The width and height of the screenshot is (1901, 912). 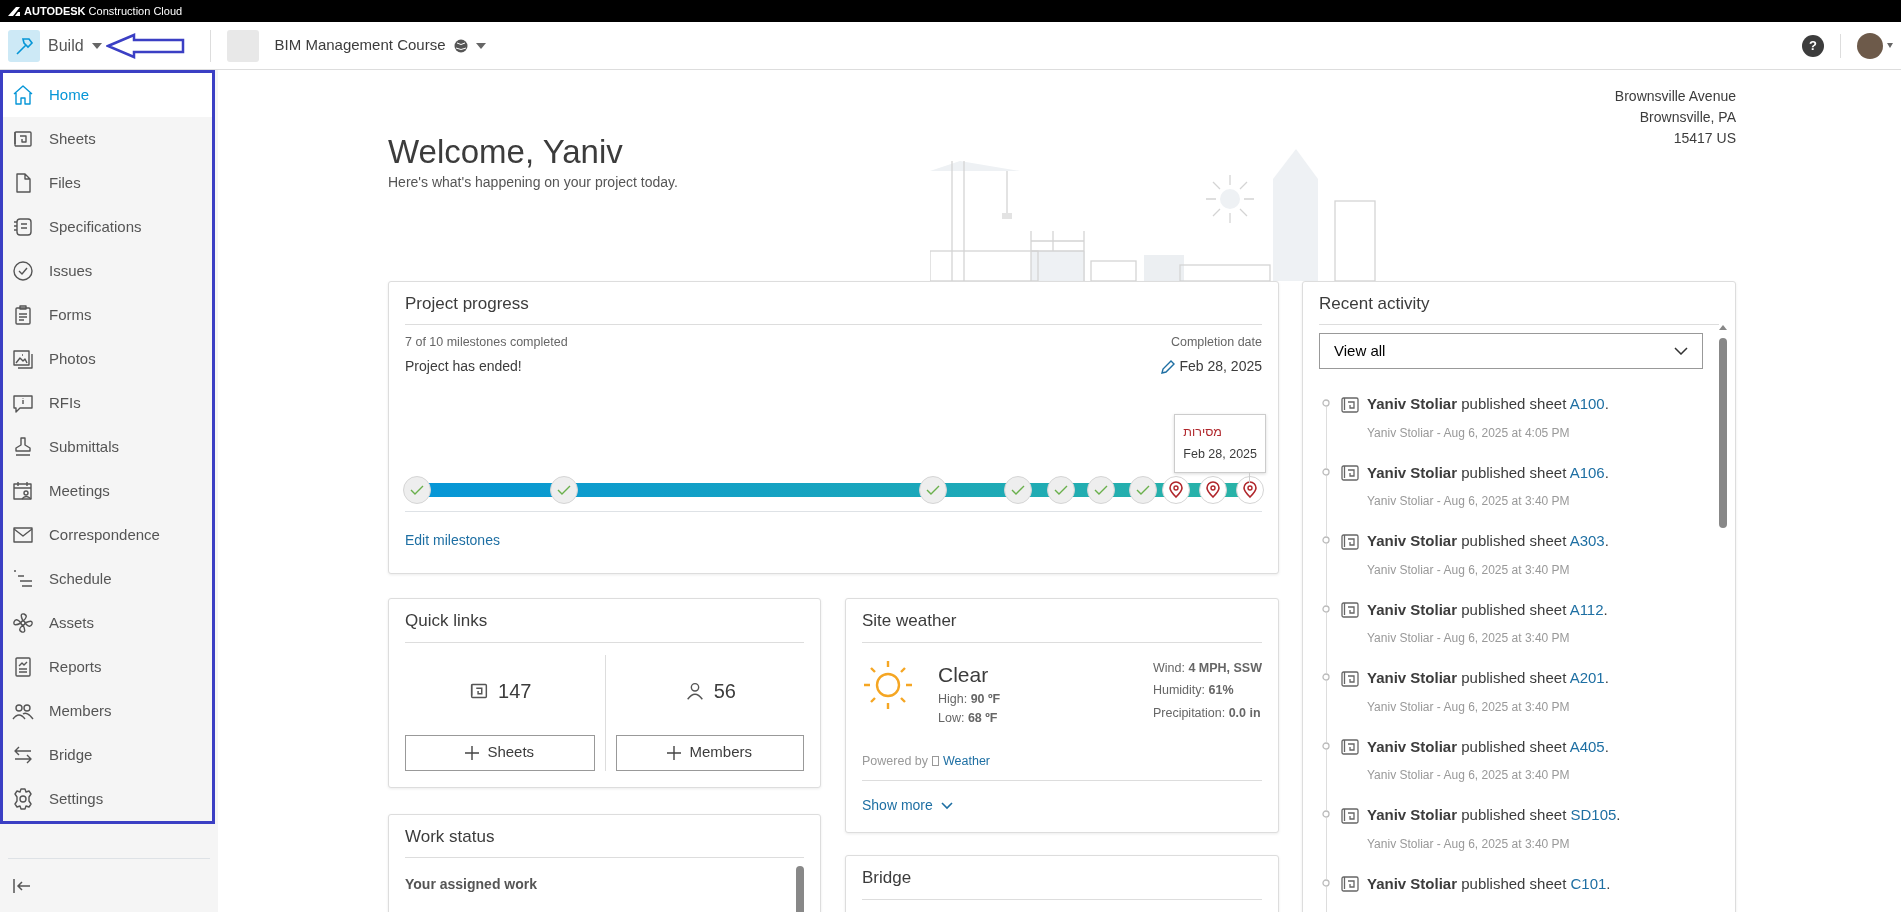 What do you see at coordinates (107, 623) in the screenshot?
I see `sidebar-item: Assets` at bounding box center [107, 623].